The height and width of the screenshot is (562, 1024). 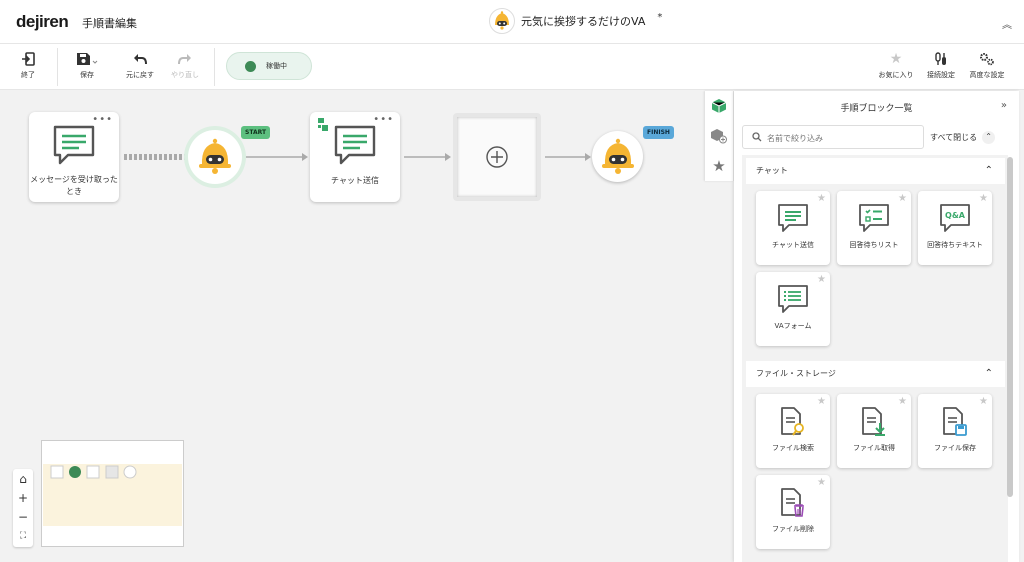 What do you see at coordinates (955, 448) in the screenshot?
I see `block-label: ファイル保存` at bounding box center [955, 448].